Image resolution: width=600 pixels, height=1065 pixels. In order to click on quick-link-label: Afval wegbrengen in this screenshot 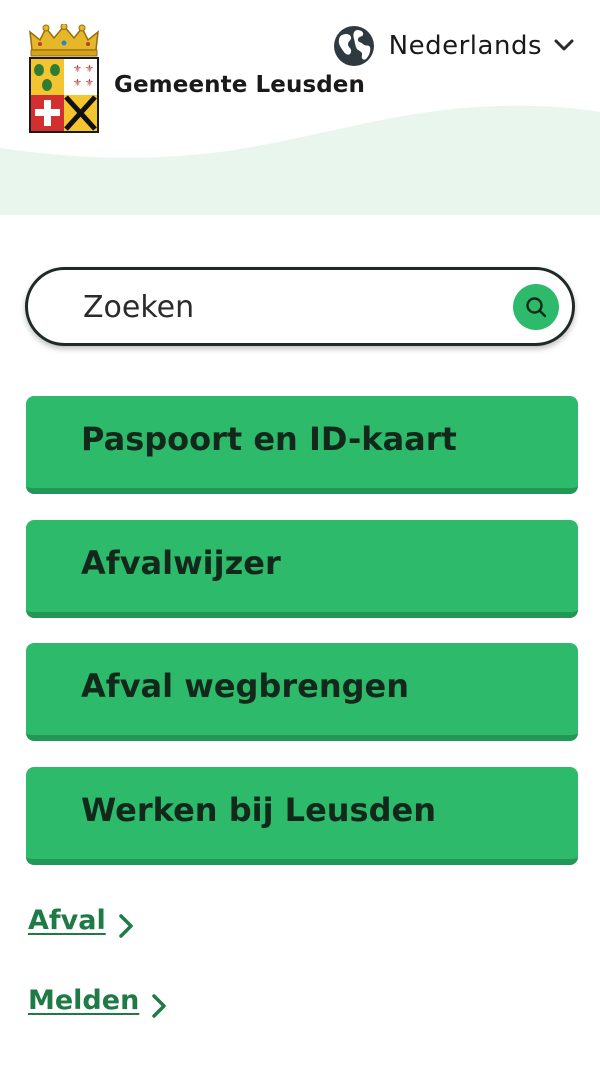, I will do `click(245, 686)`.